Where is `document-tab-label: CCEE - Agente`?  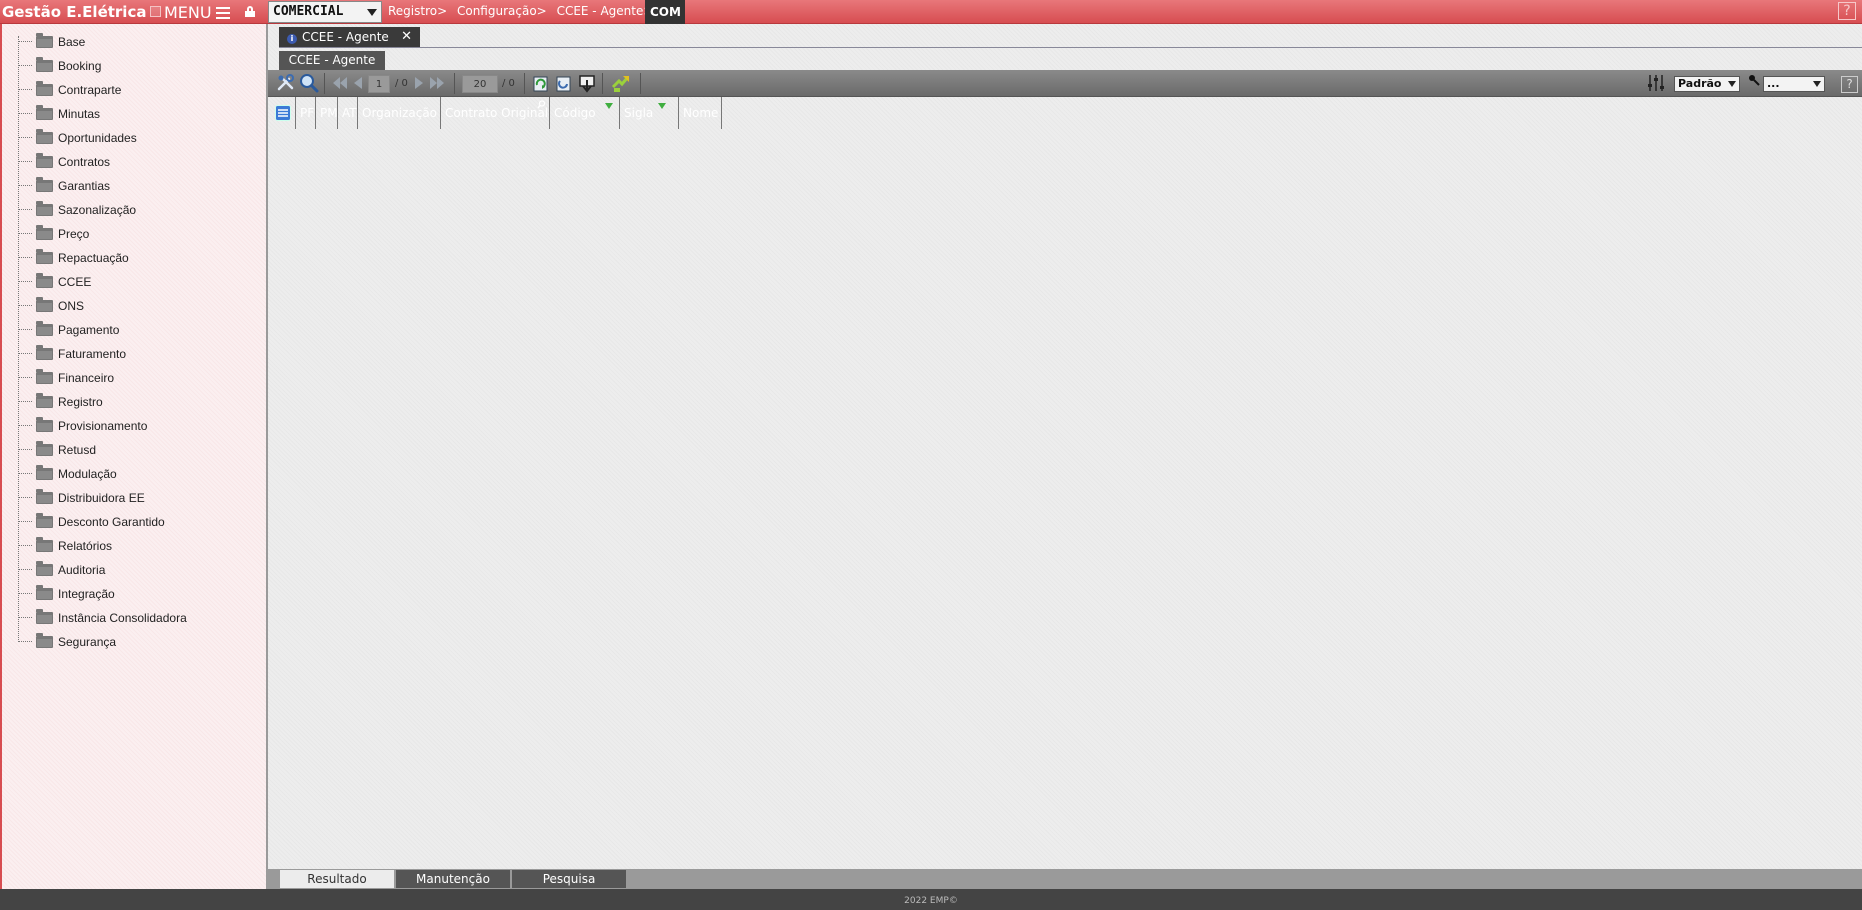 document-tab-label: CCEE - Agente is located at coordinates (345, 37).